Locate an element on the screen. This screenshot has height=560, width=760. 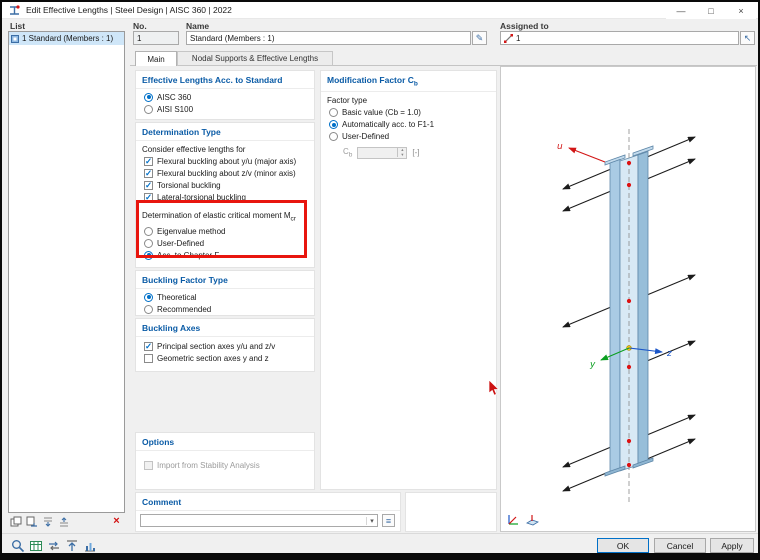
radio-mcr-user-defined: User-Defined is located at coordinates (225, 243).